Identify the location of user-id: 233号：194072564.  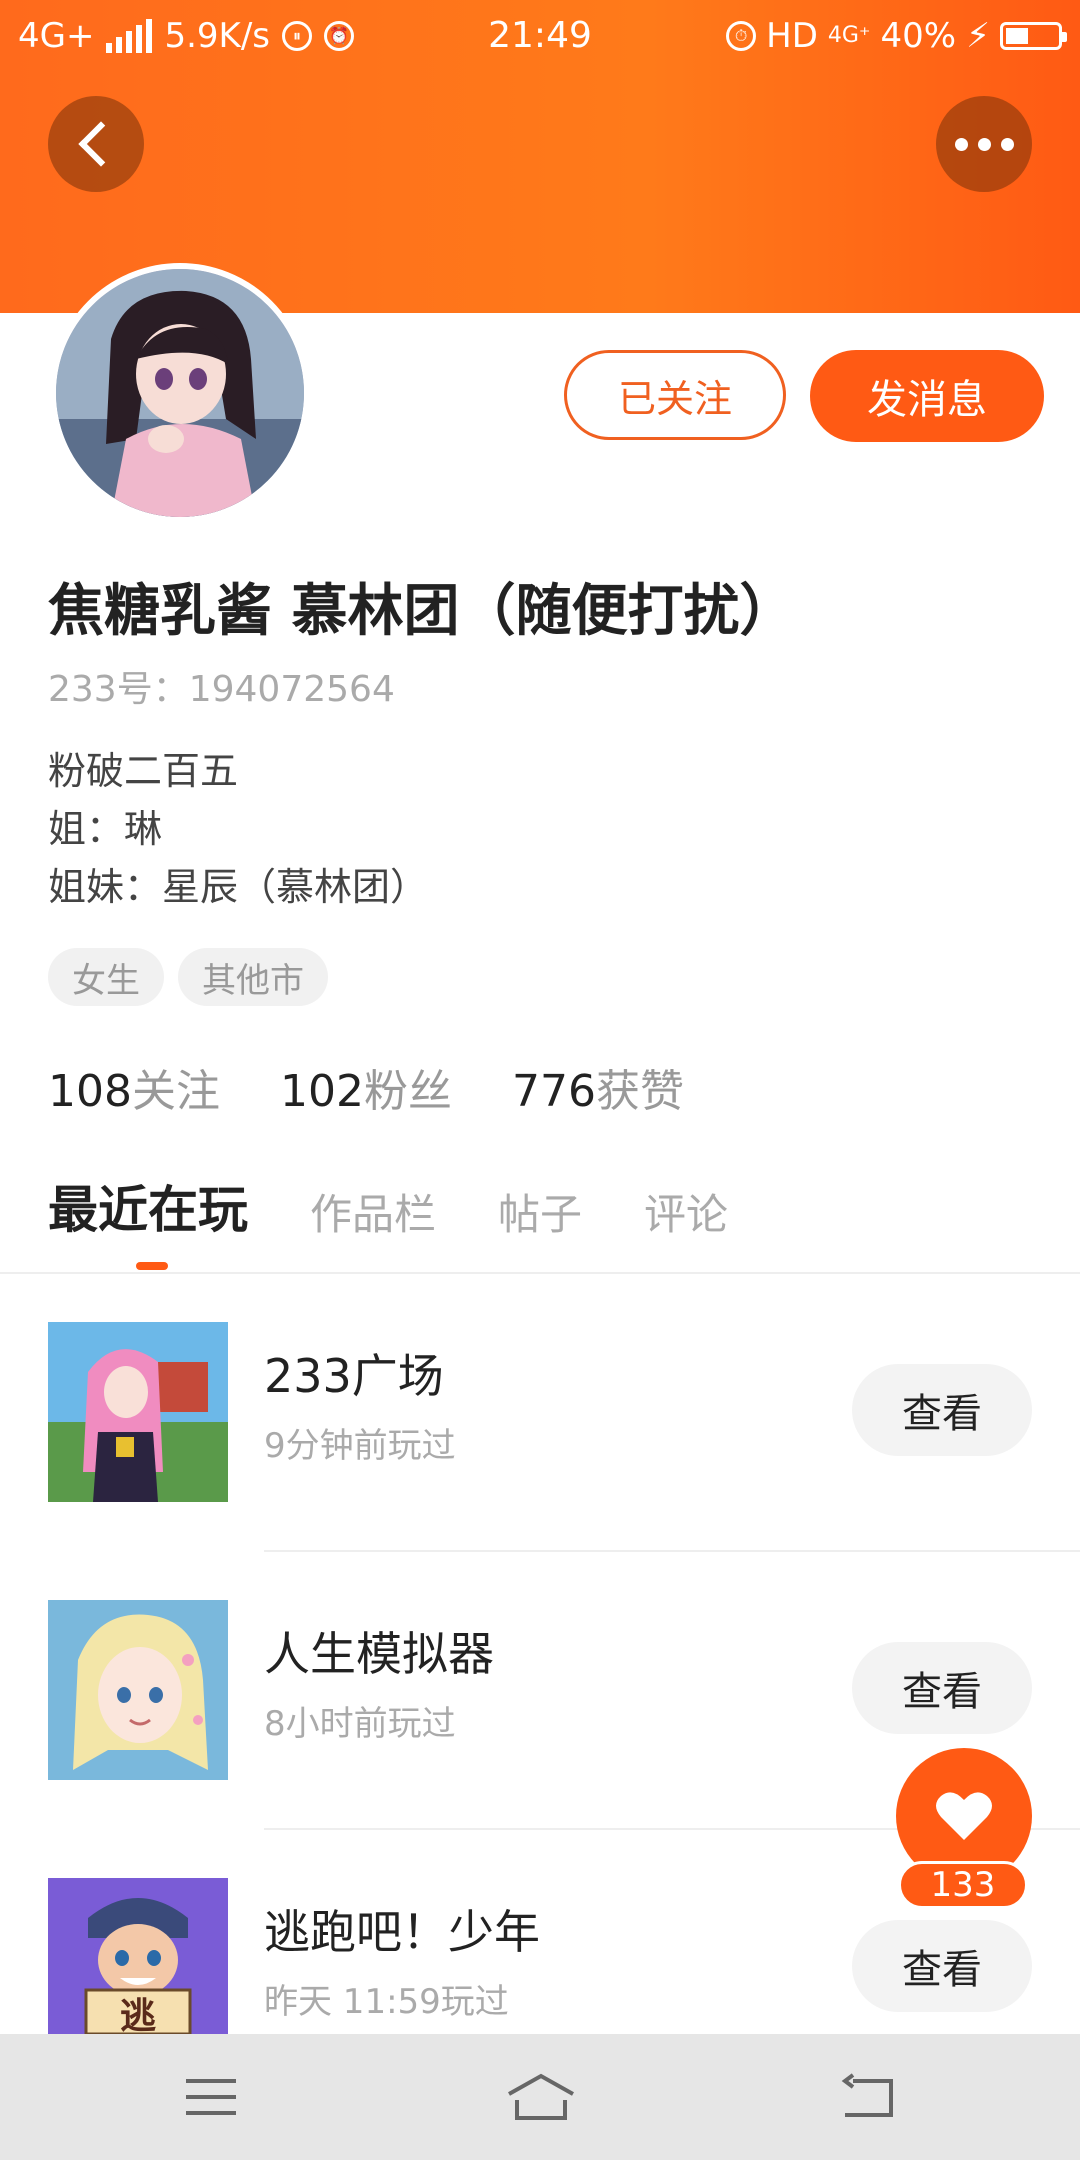
(221, 689).